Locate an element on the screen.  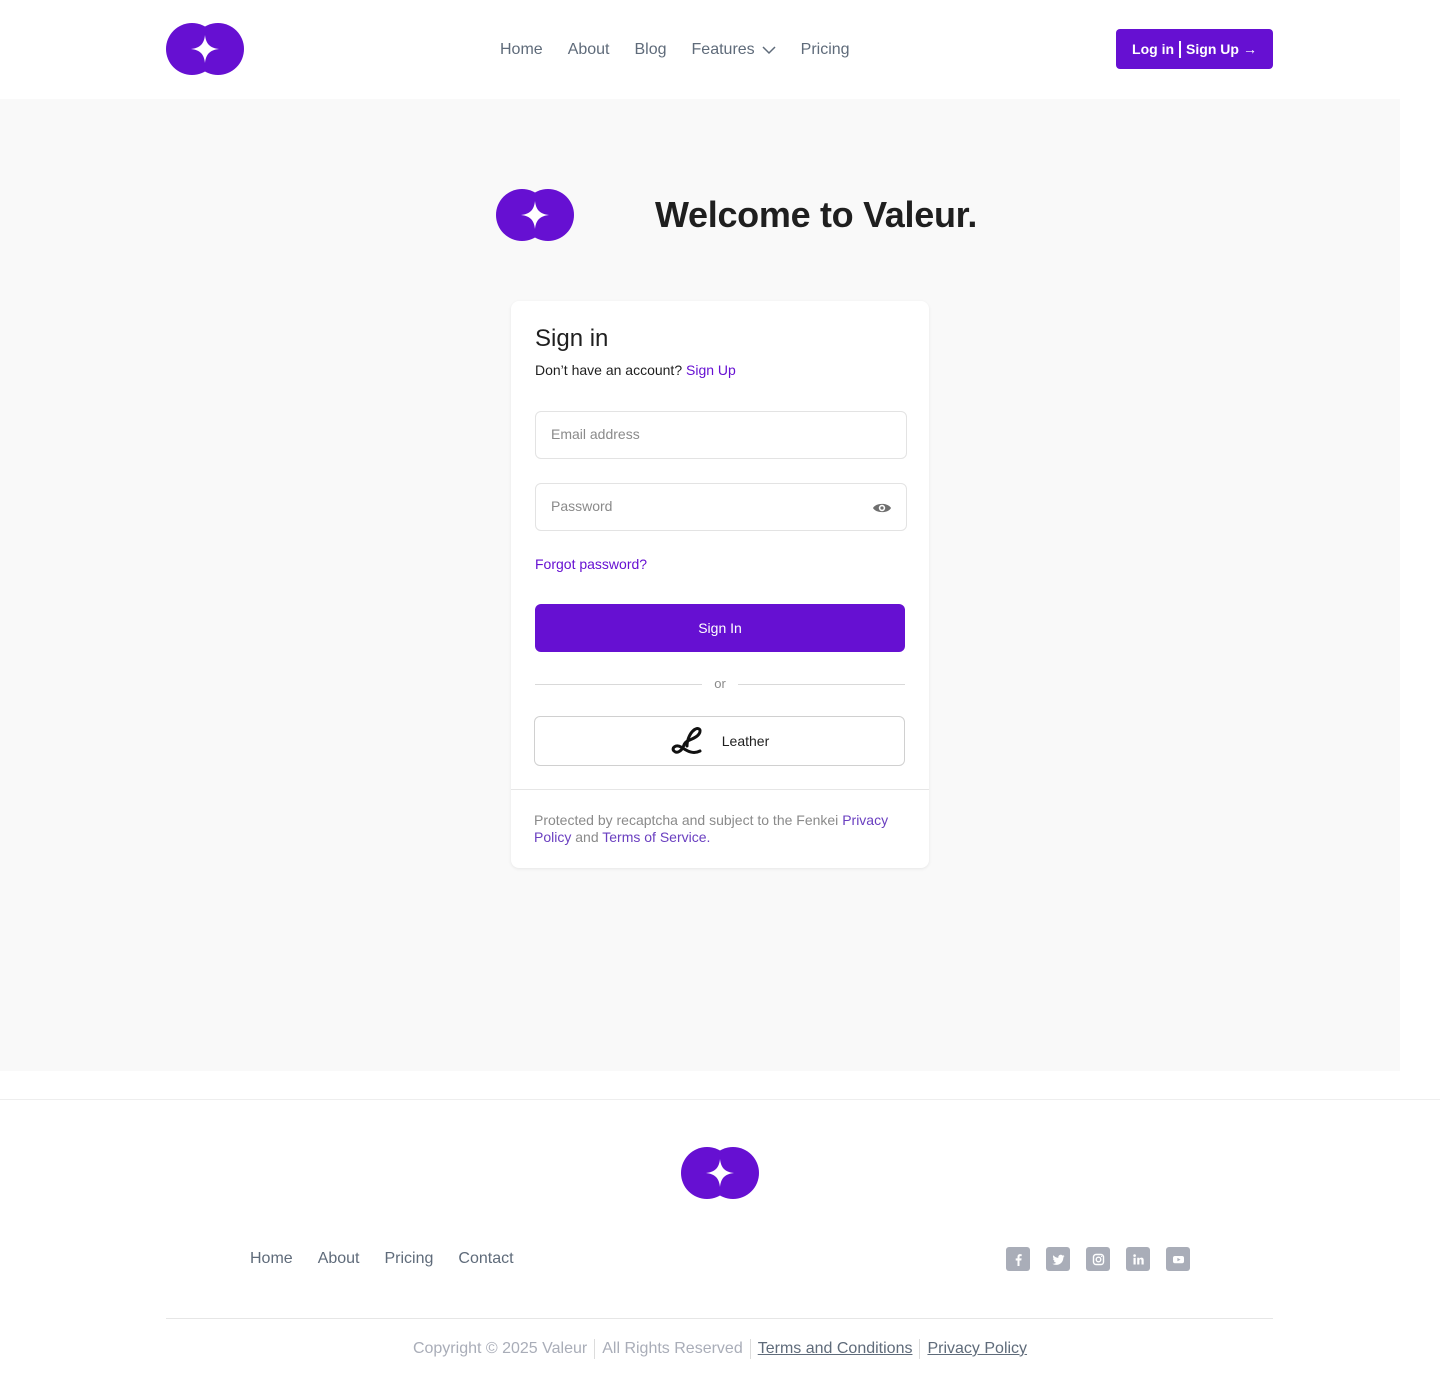
cta-separator is located at coordinates (1180, 49).